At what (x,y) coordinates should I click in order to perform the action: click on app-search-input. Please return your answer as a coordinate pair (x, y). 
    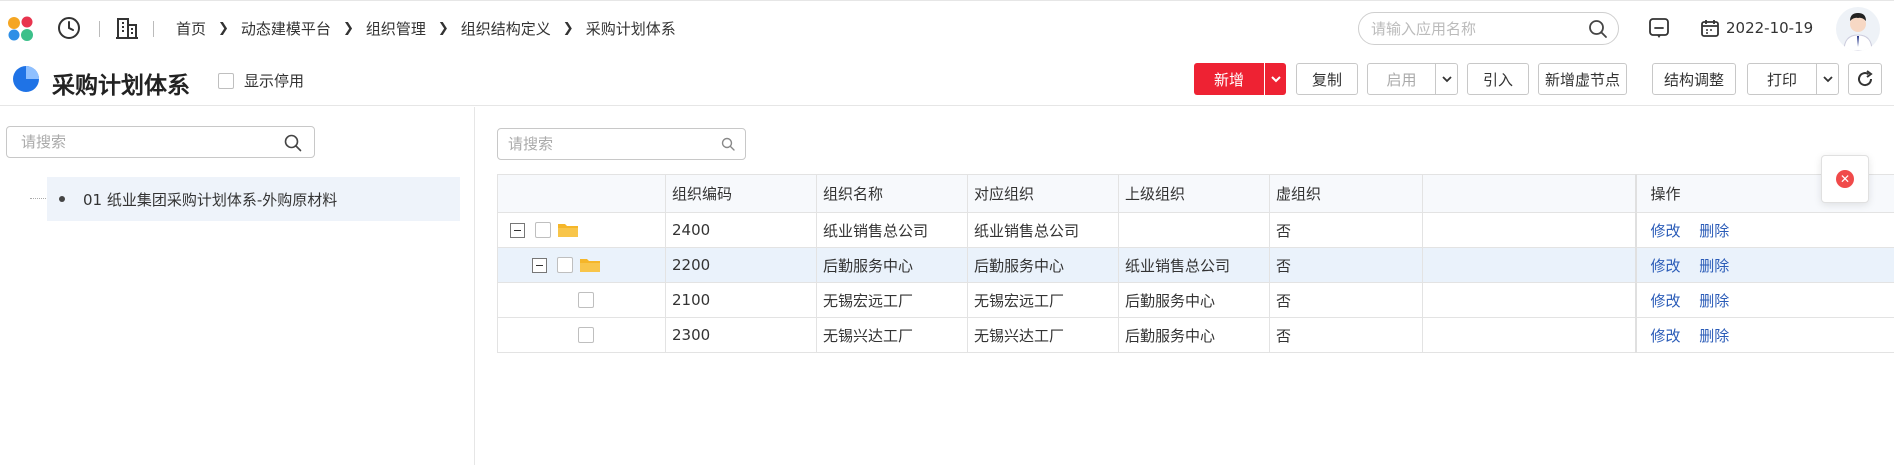
    Looking at the image, I should click on (1471, 28).